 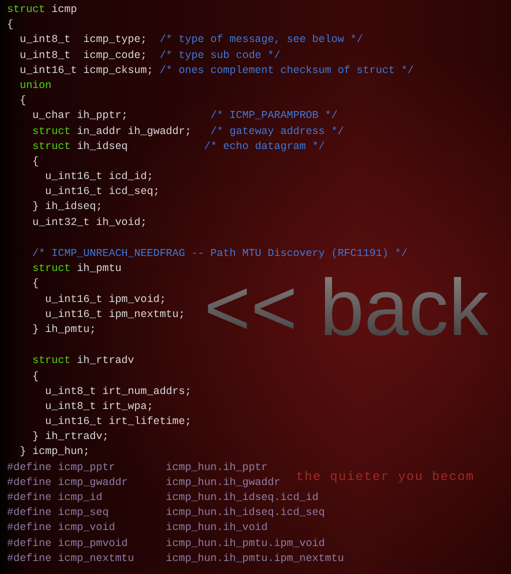 What do you see at coordinates (54, 452) in the screenshot?
I see `code-line: } icmp_hun;` at bounding box center [54, 452].